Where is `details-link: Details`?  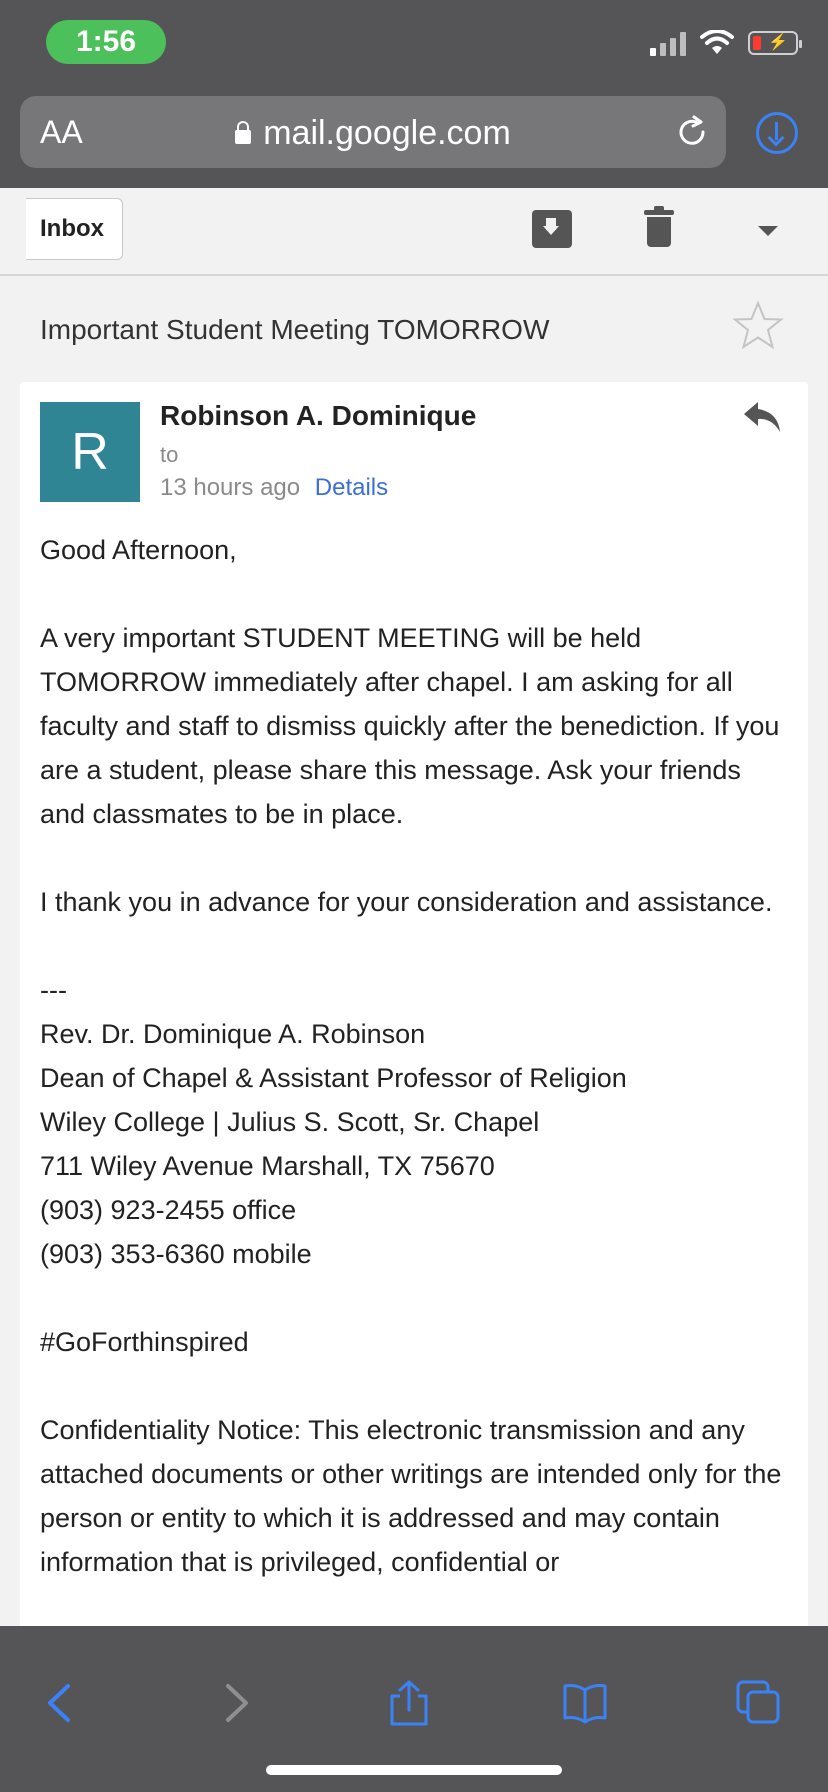
details-link: Details is located at coordinates (351, 487).